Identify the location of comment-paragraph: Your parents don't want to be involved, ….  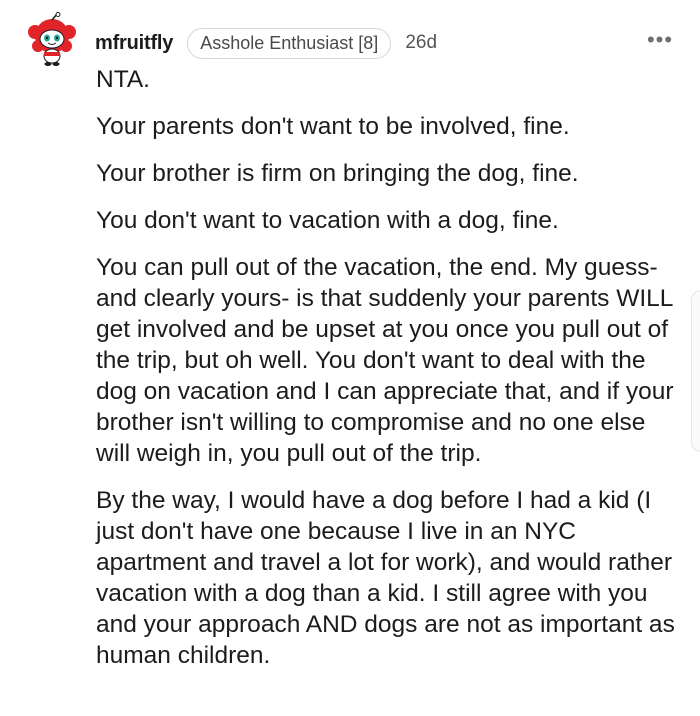
(333, 126).